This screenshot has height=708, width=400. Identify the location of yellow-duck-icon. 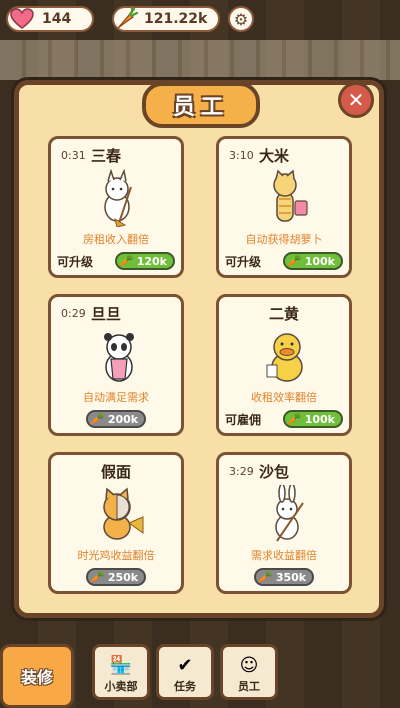
(284, 357).